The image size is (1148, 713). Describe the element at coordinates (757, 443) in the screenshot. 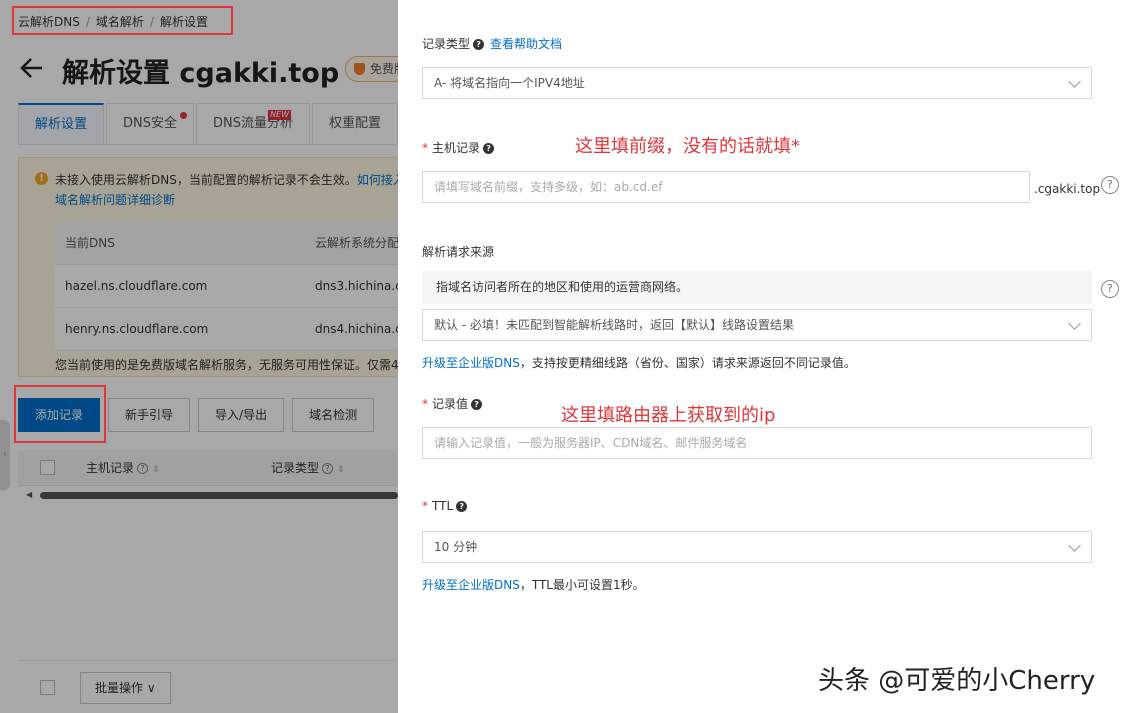

I see `record-value-input: 请输入记录值，一般为服务器IP、CDN域名、邮件服务域名` at that location.